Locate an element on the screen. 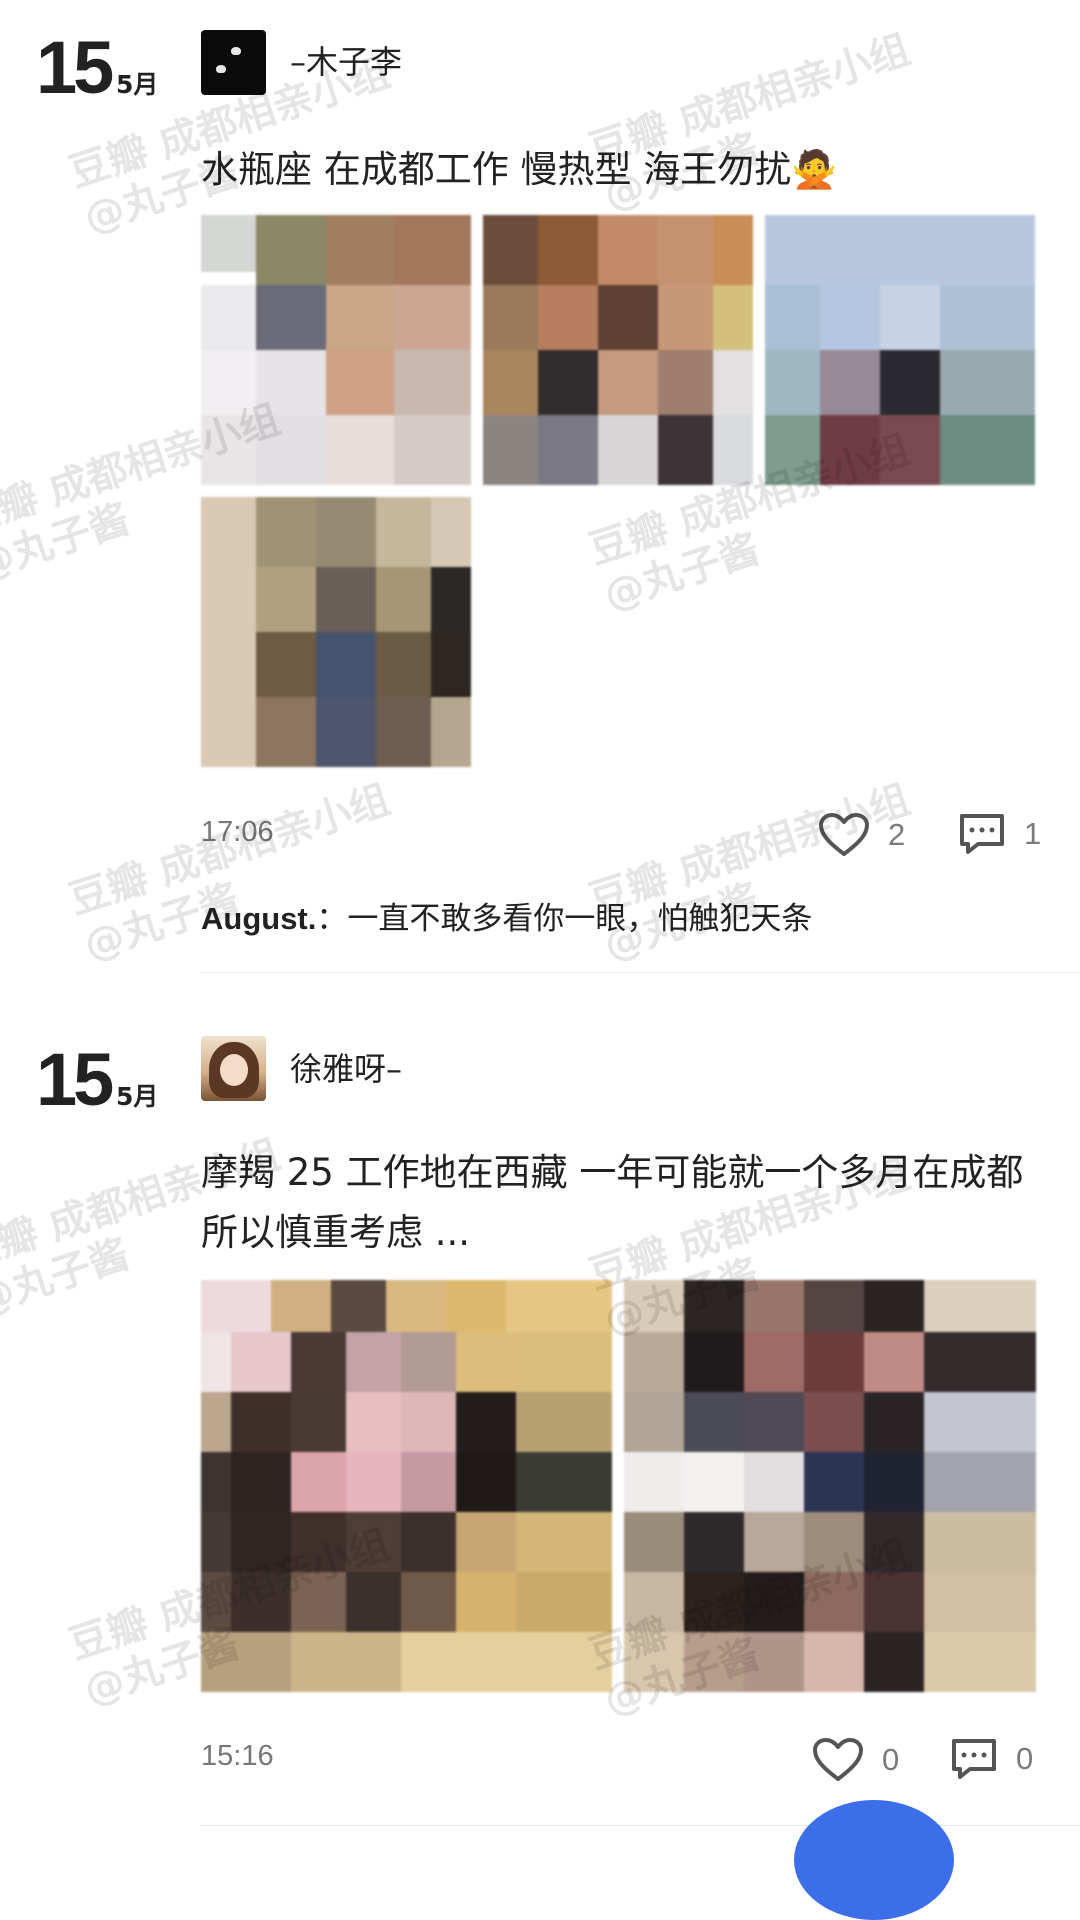 This screenshot has width=1080, height=1920. comment-text: 一直不敢多看你一眼，怕触犯天条 is located at coordinates (580, 919).